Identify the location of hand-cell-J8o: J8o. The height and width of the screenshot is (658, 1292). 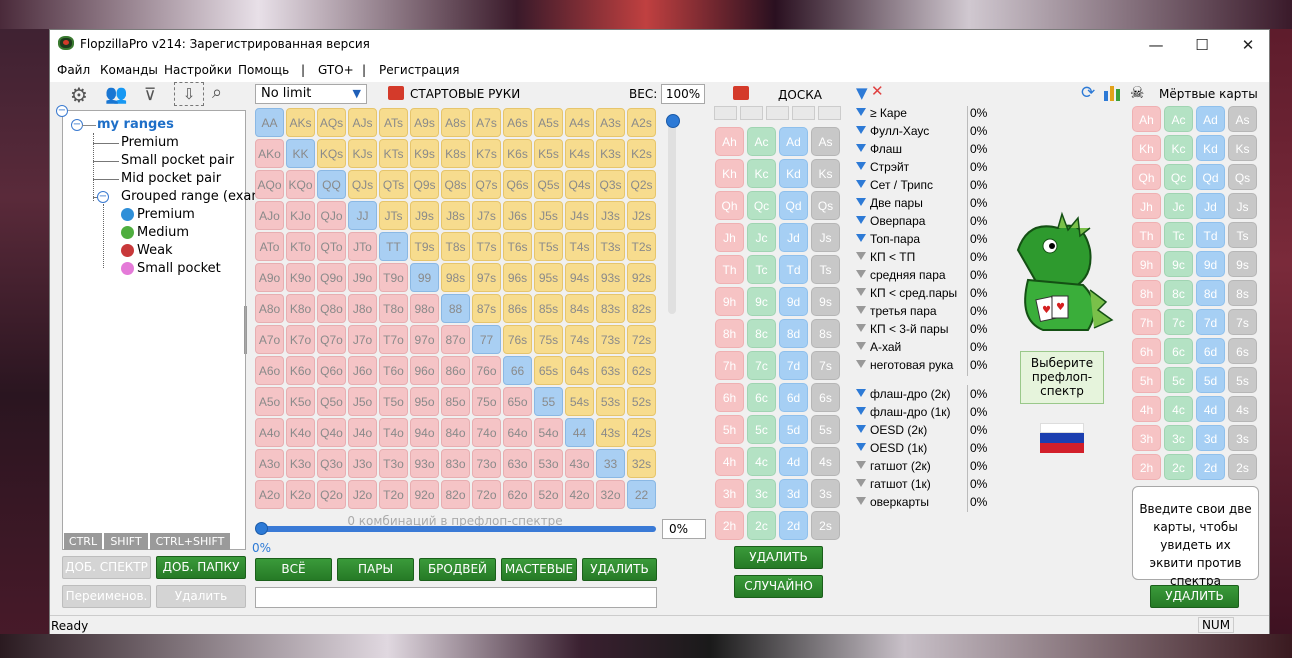
(362, 308).